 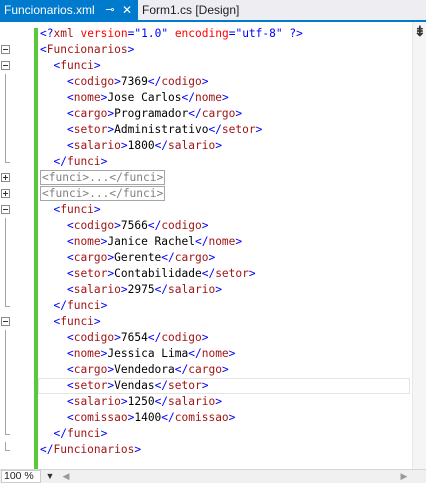 I want to click on vertical-scrollbar: ⇟, so click(x=419, y=245).